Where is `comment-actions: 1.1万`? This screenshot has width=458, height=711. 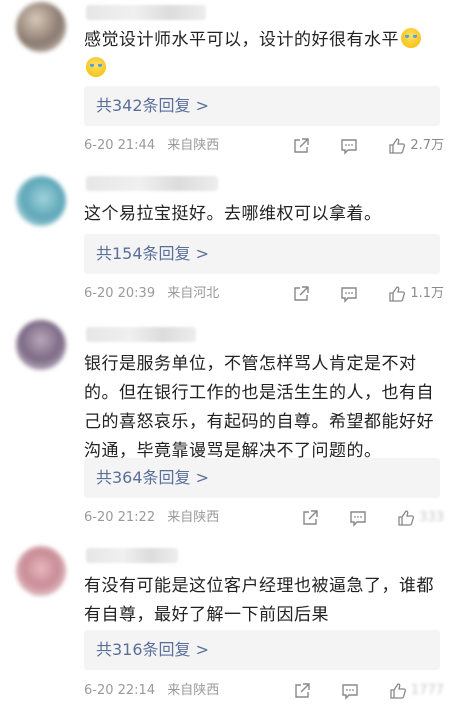 comment-actions: 1.1万 is located at coordinates (353, 294).